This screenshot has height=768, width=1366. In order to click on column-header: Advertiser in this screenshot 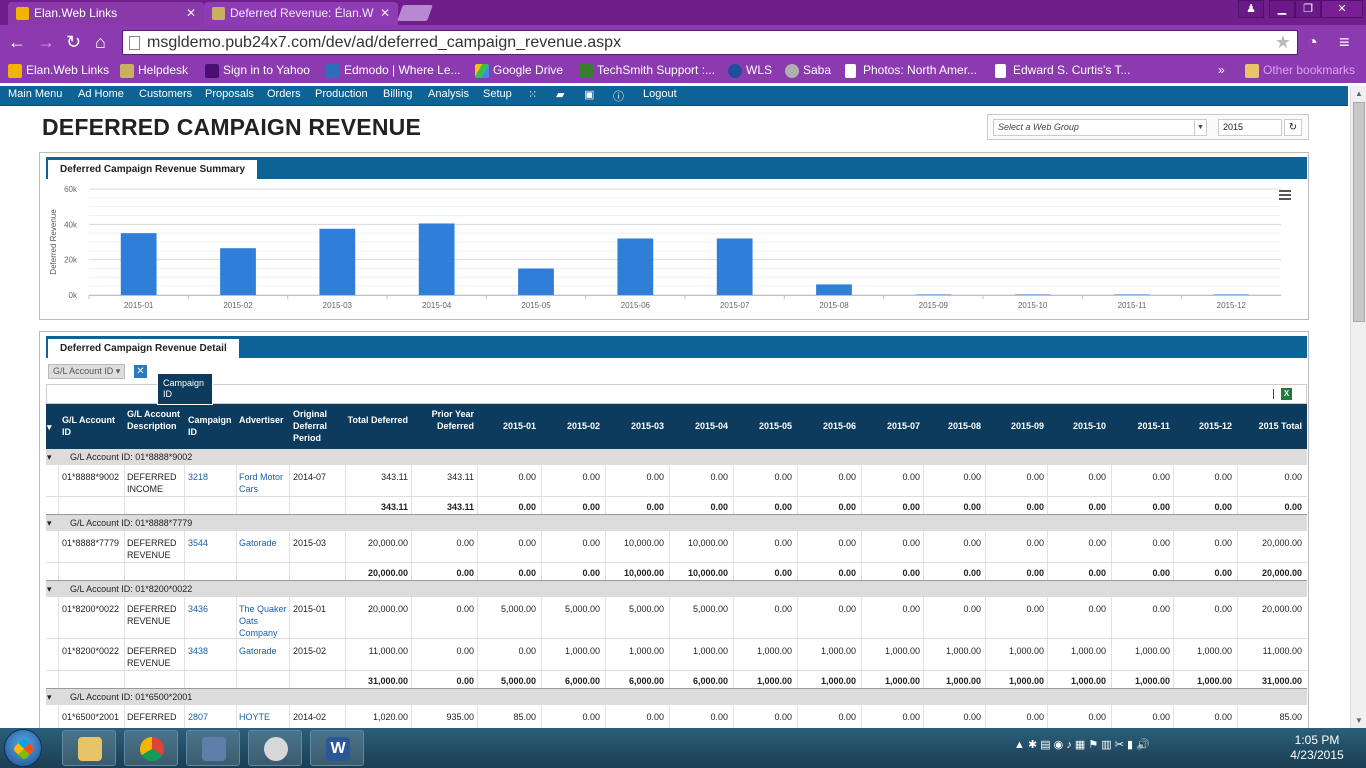, I will do `click(264, 420)`.